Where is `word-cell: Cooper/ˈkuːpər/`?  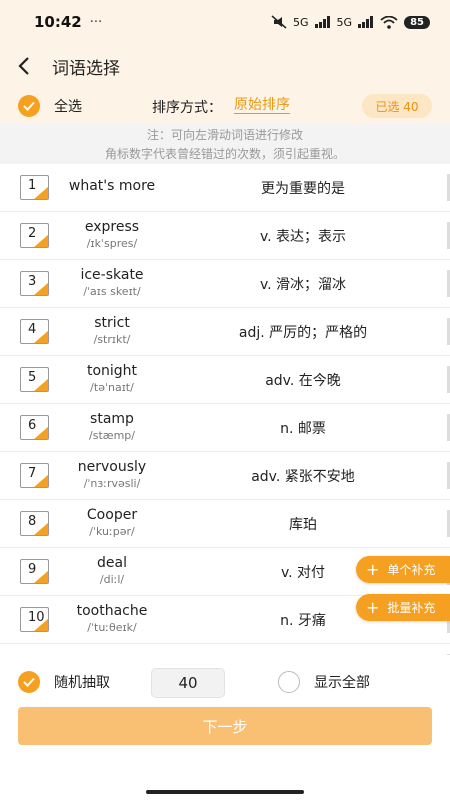 word-cell: Cooper/ˈkuːpər/ is located at coordinates (112, 522).